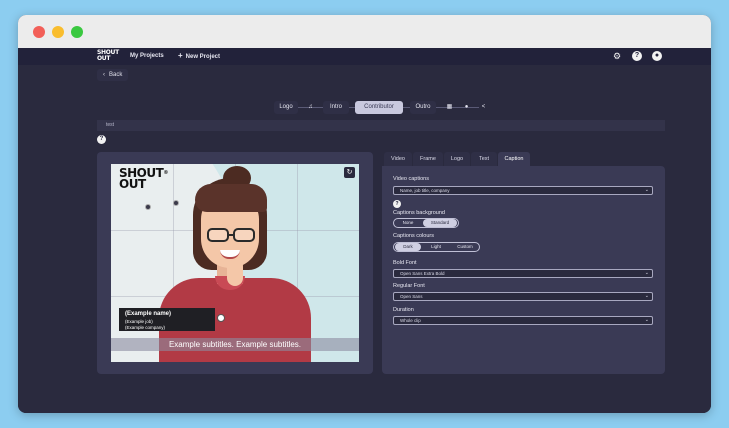 The height and width of the screenshot is (428, 729). Describe the element at coordinates (165, 173) in the screenshot. I see `registered-mark: ®` at that location.